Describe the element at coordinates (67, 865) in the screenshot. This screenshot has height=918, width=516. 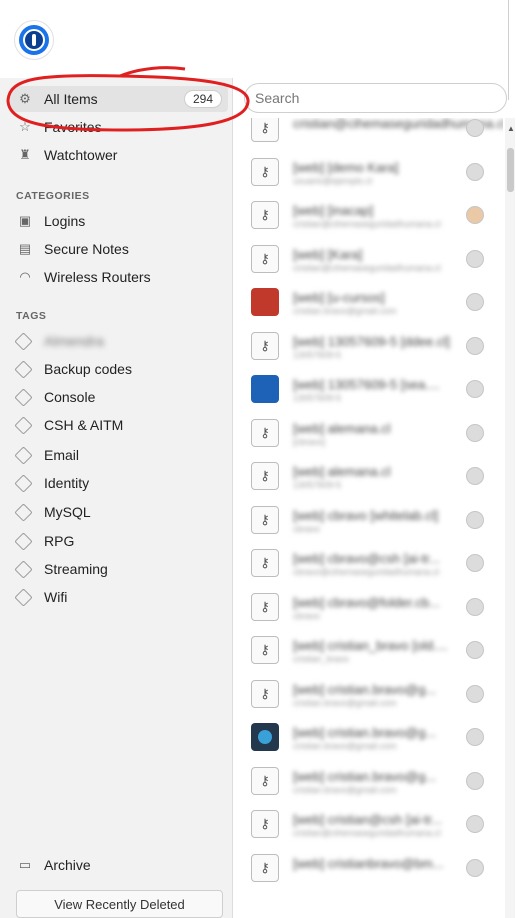
I see `archive-label: Archive` at that location.